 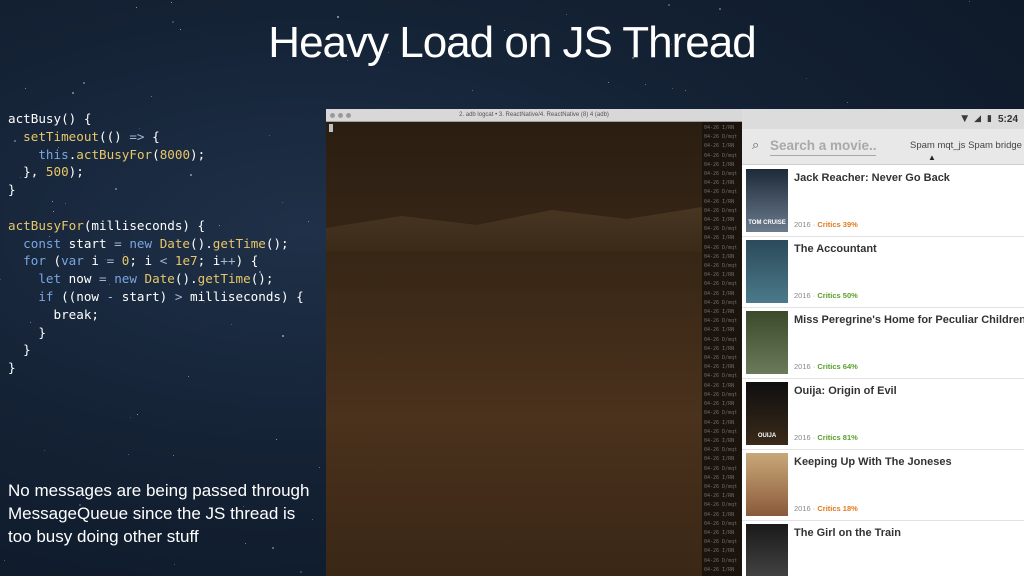 I want to click on terminal-cursor, so click(x=331, y=128).